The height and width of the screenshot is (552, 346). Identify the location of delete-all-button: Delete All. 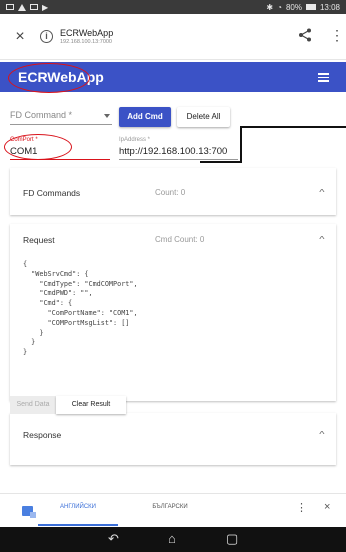
(203, 117).